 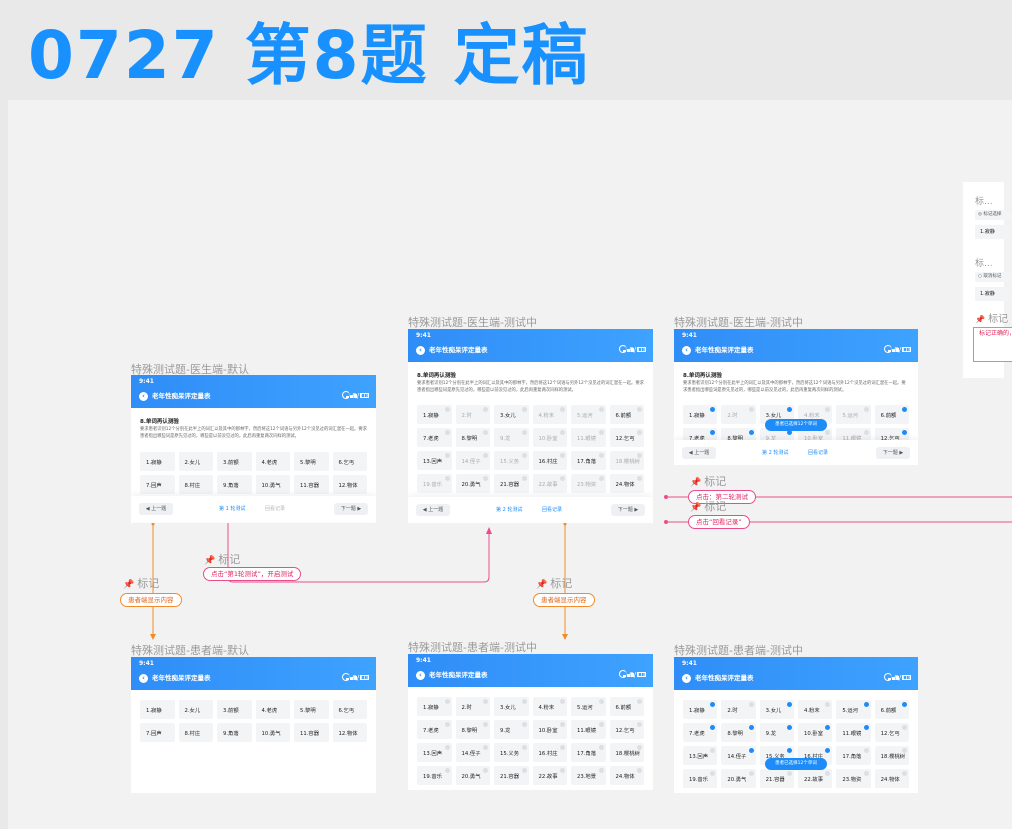 What do you see at coordinates (993, 277) in the screenshot?
I see `mark-cancel-chip: ○ 取消标记` at bounding box center [993, 277].